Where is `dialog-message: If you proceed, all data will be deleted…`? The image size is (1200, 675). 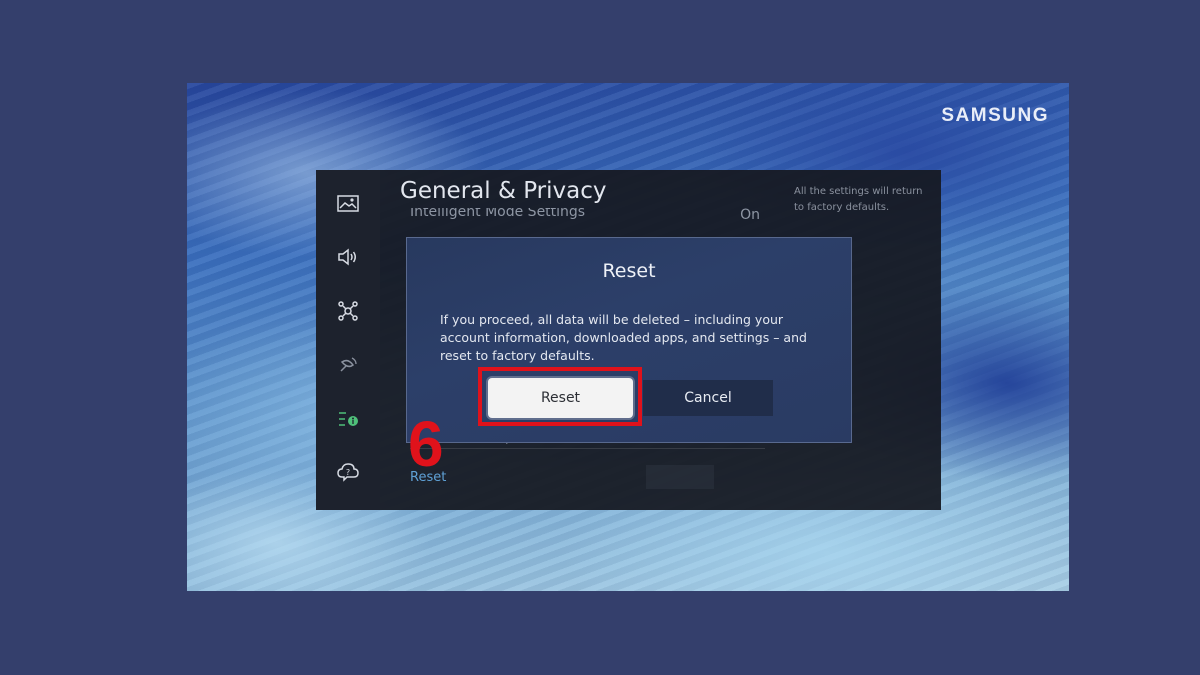 dialog-message: If you proceed, all data will be deleted… is located at coordinates (623, 337).